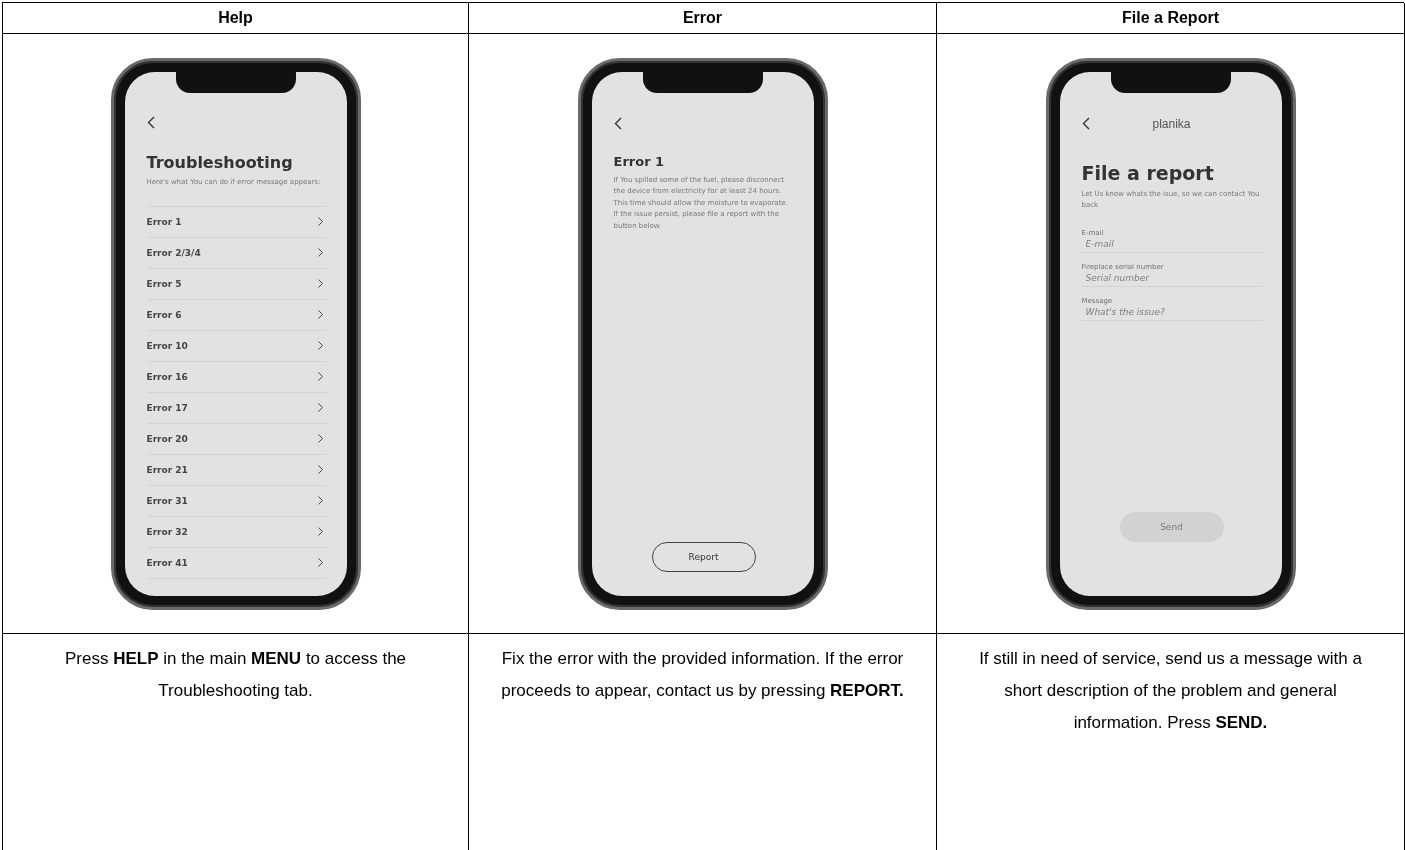  Describe the element at coordinates (236, 253) in the screenshot. I see `error-list-item: Error 2/3/4` at that location.